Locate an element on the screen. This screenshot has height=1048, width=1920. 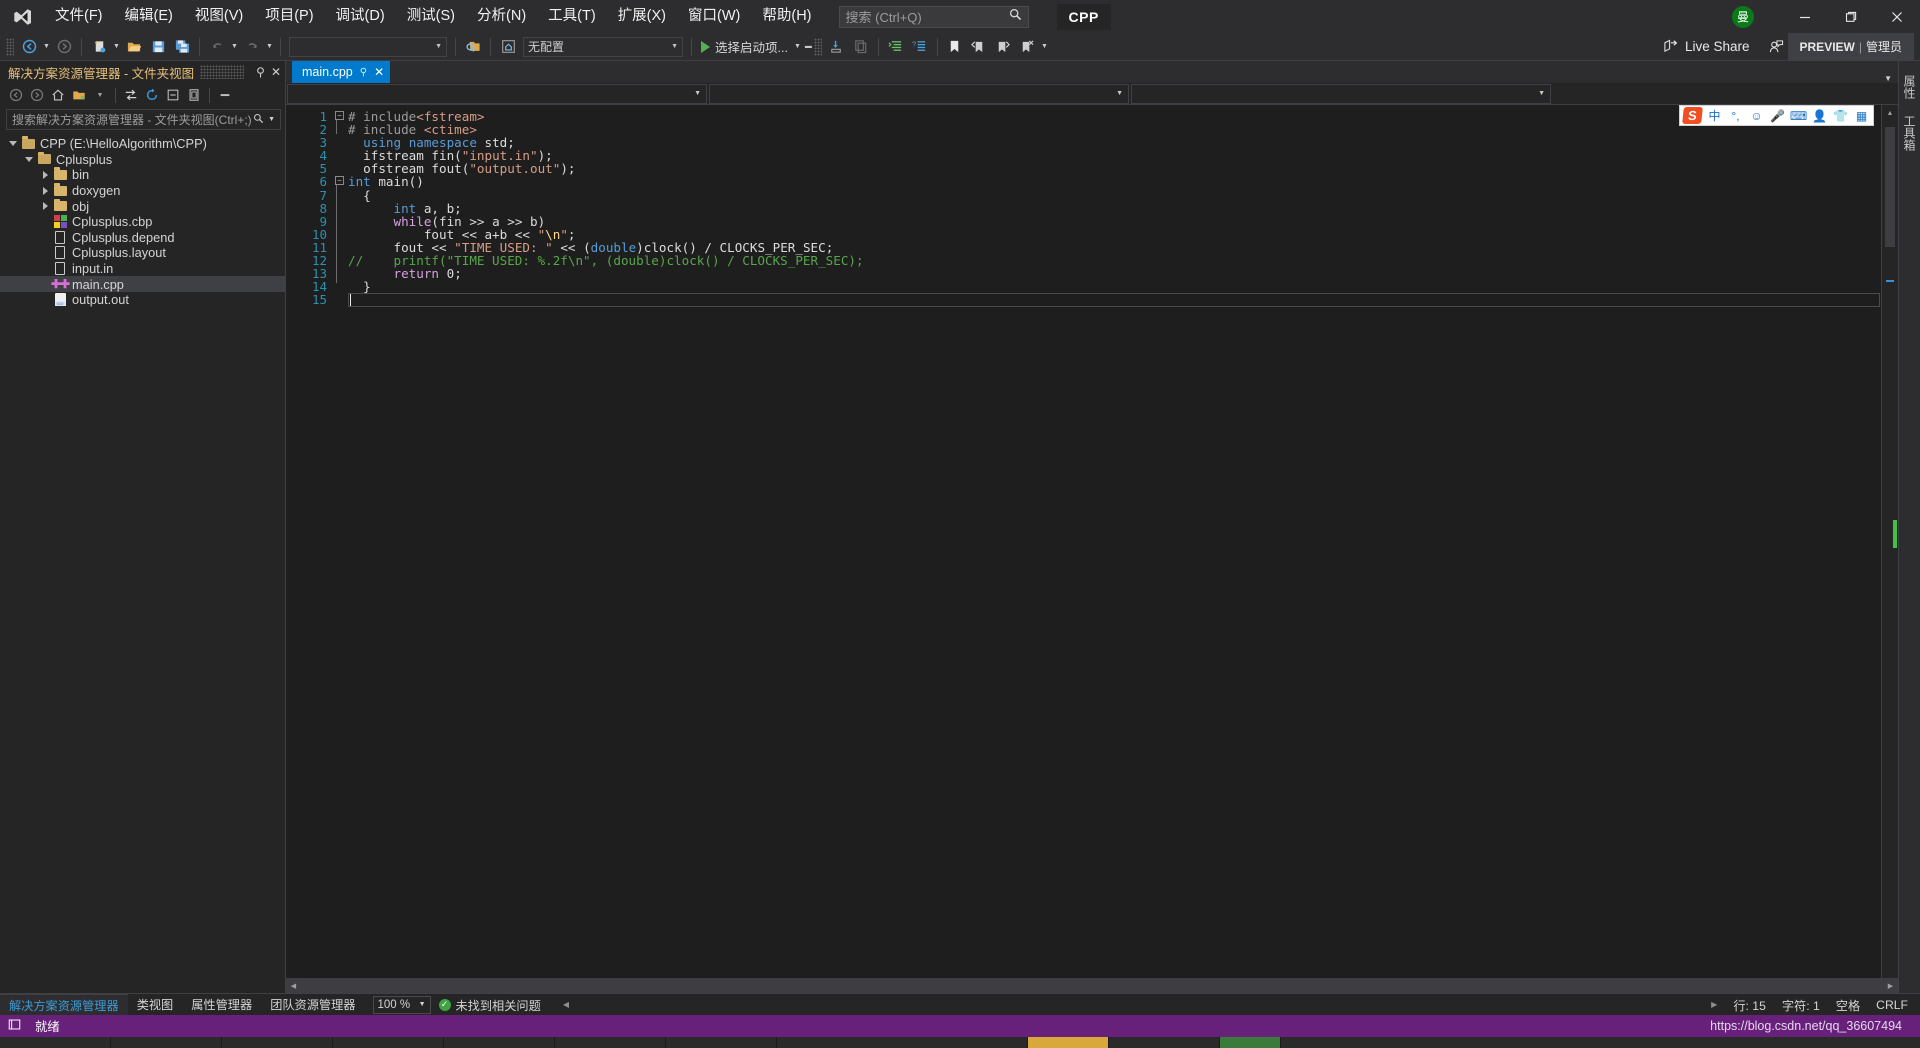
editor-status-prev-icon: ▶ is located at coordinates (1714, 1004).